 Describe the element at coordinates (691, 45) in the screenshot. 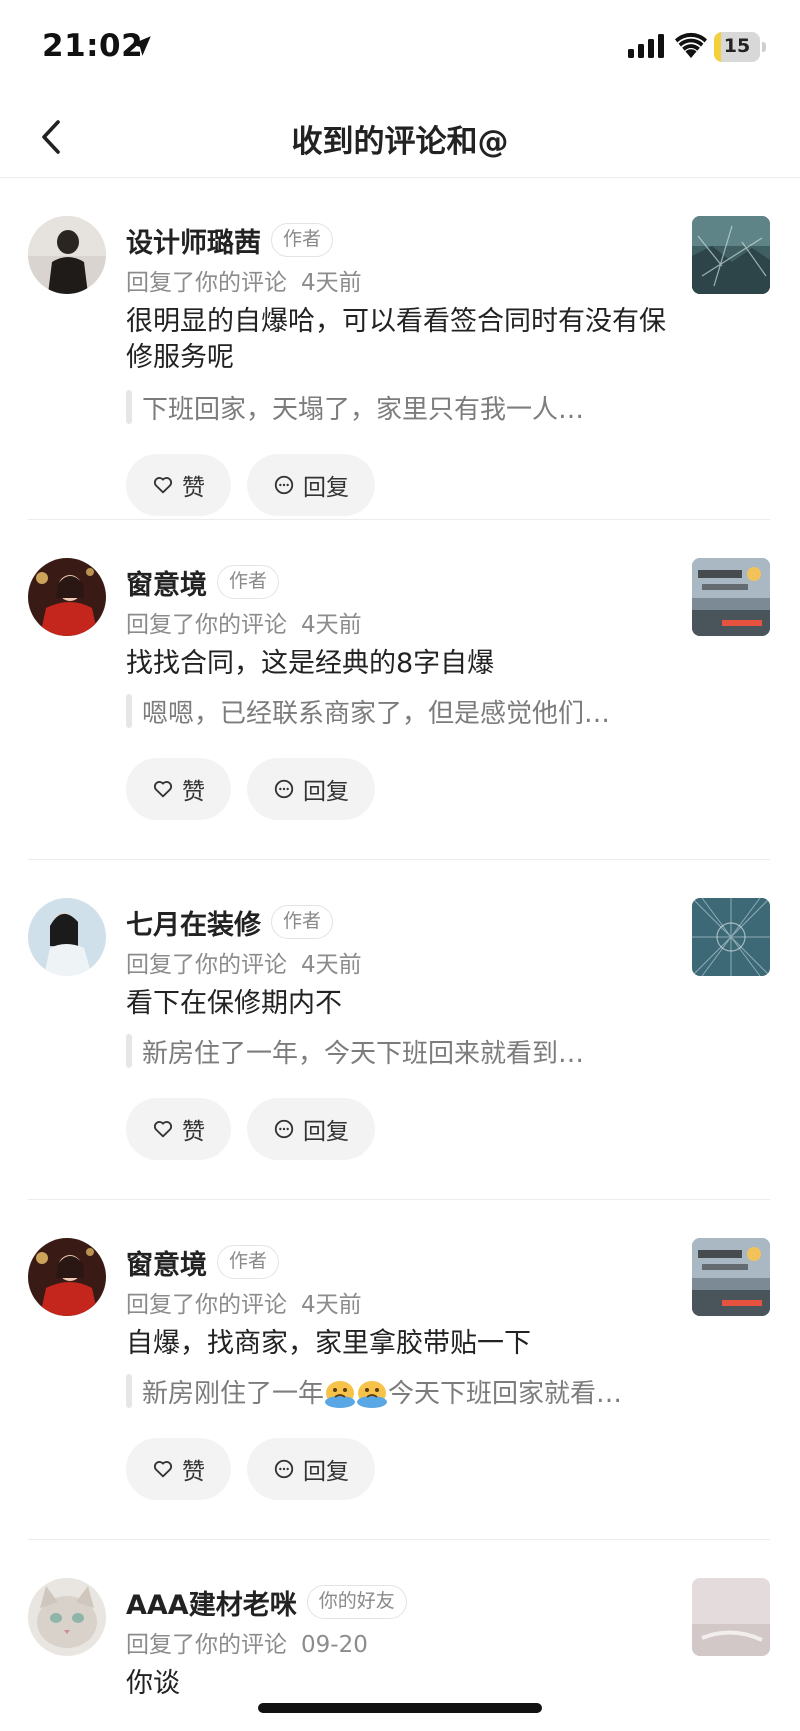

I see `wifi-icon` at that location.